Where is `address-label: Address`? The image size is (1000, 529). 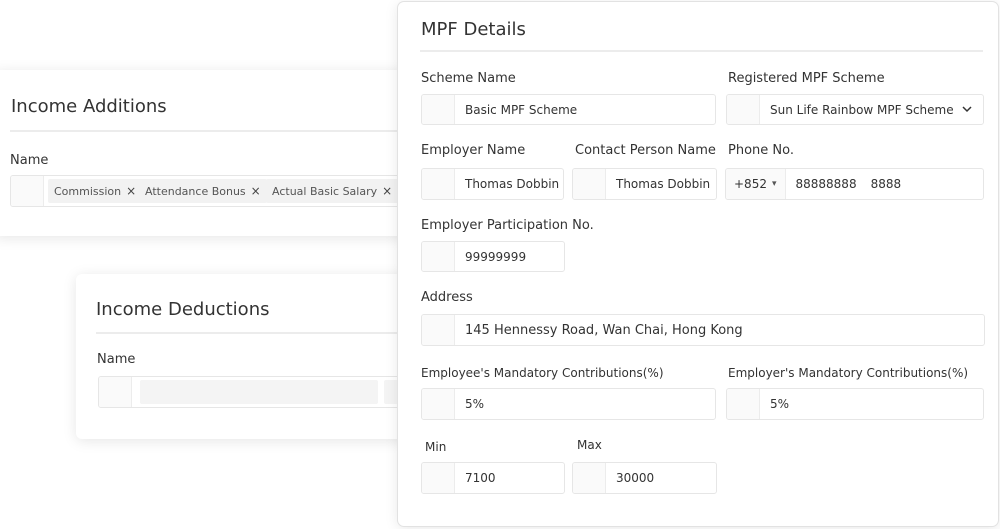
address-label: Address is located at coordinates (447, 297).